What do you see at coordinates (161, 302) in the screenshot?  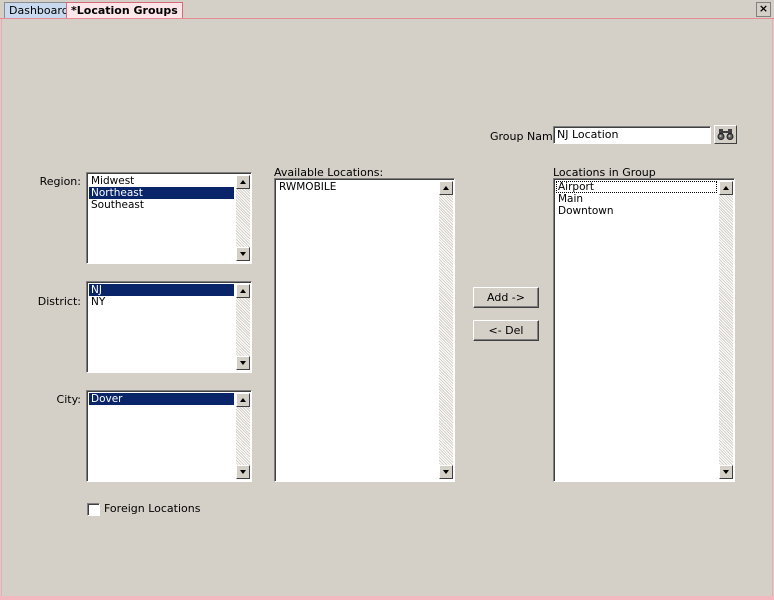 I see `list-item: NY` at bounding box center [161, 302].